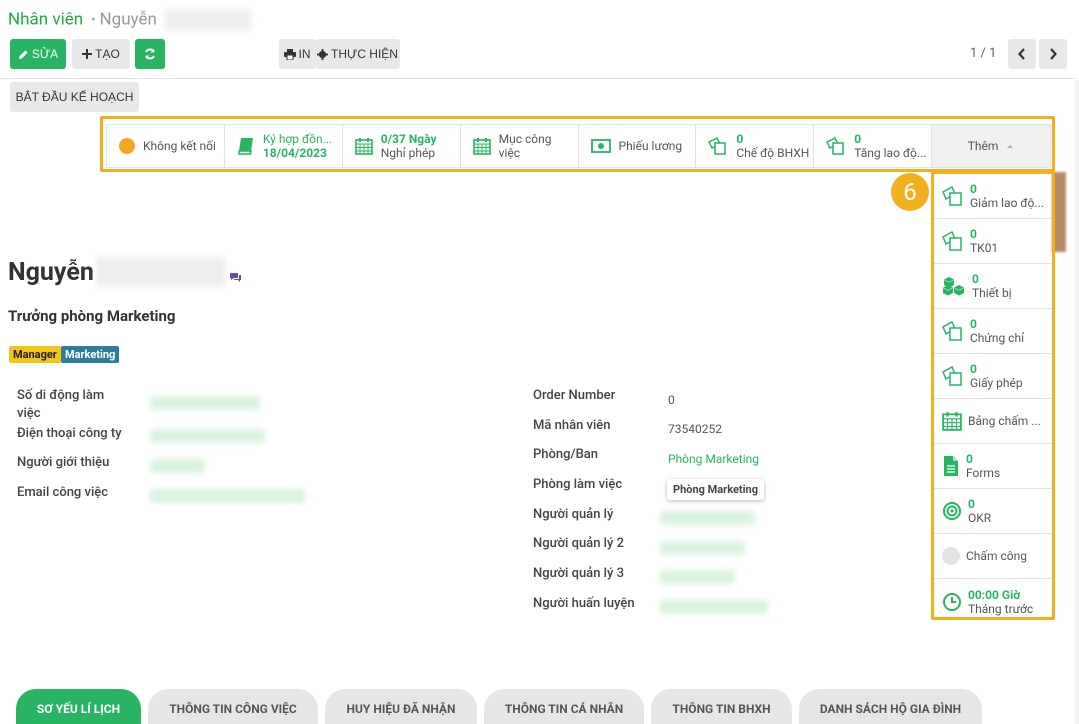  What do you see at coordinates (740, 139) in the screenshot?
I see `bhxh-value: 0` at bounding box center [740, 139].